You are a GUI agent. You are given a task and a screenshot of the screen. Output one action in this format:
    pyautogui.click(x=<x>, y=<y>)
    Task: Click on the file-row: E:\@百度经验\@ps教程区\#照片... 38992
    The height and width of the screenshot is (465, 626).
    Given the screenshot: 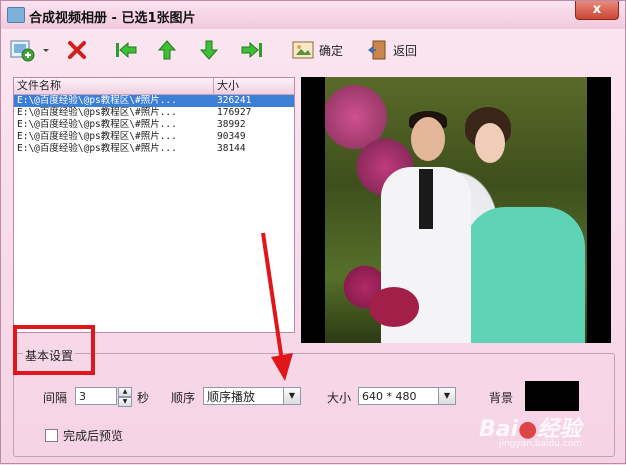 What is the action you would take?
    pyautogui.click(x=154, y=125)
    